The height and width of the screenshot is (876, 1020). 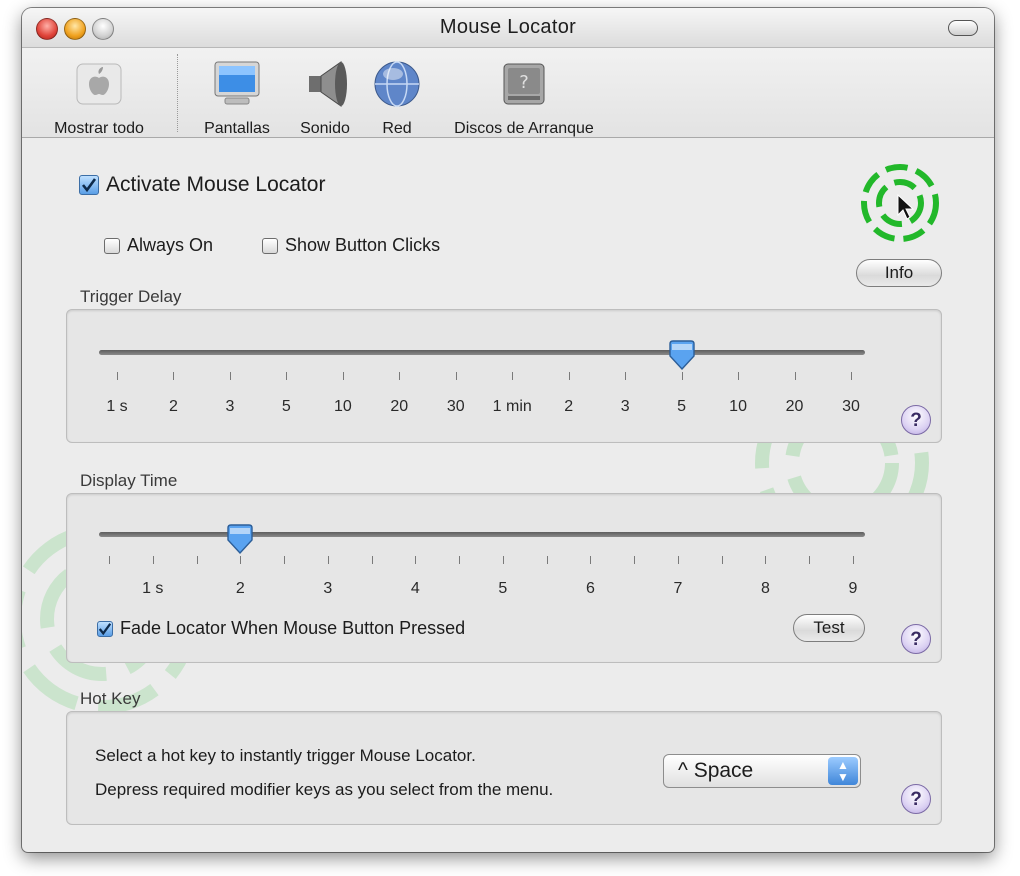 What do you see at coordinates (270, 245) in the screenshot?
I see `show-clicks-checkbox` at bounding box center [270, 245].